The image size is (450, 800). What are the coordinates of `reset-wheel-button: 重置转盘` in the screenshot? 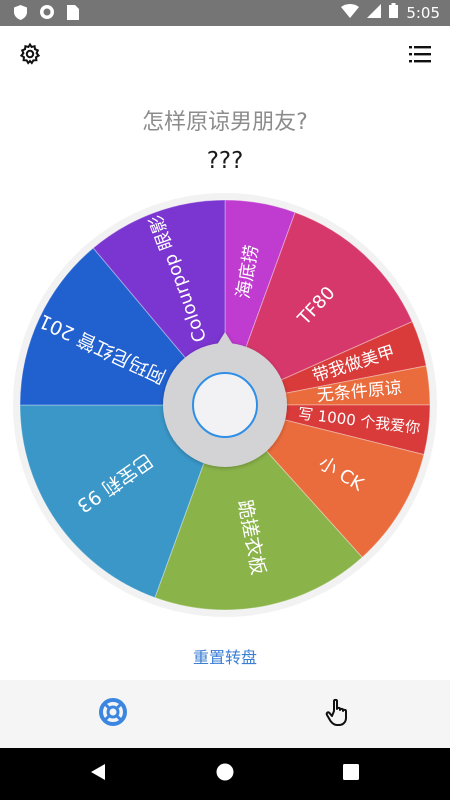 It's located at (225, 656).